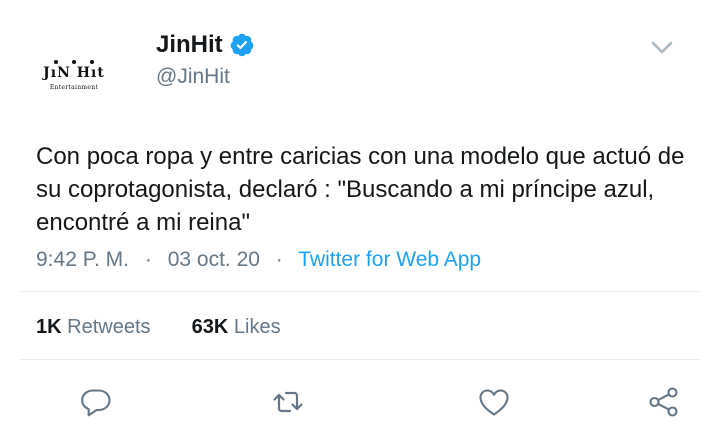 The width and height of the screenshot is (720, 448). I want to click on retweets-stat: 1K Retweets, so click(96, 327).